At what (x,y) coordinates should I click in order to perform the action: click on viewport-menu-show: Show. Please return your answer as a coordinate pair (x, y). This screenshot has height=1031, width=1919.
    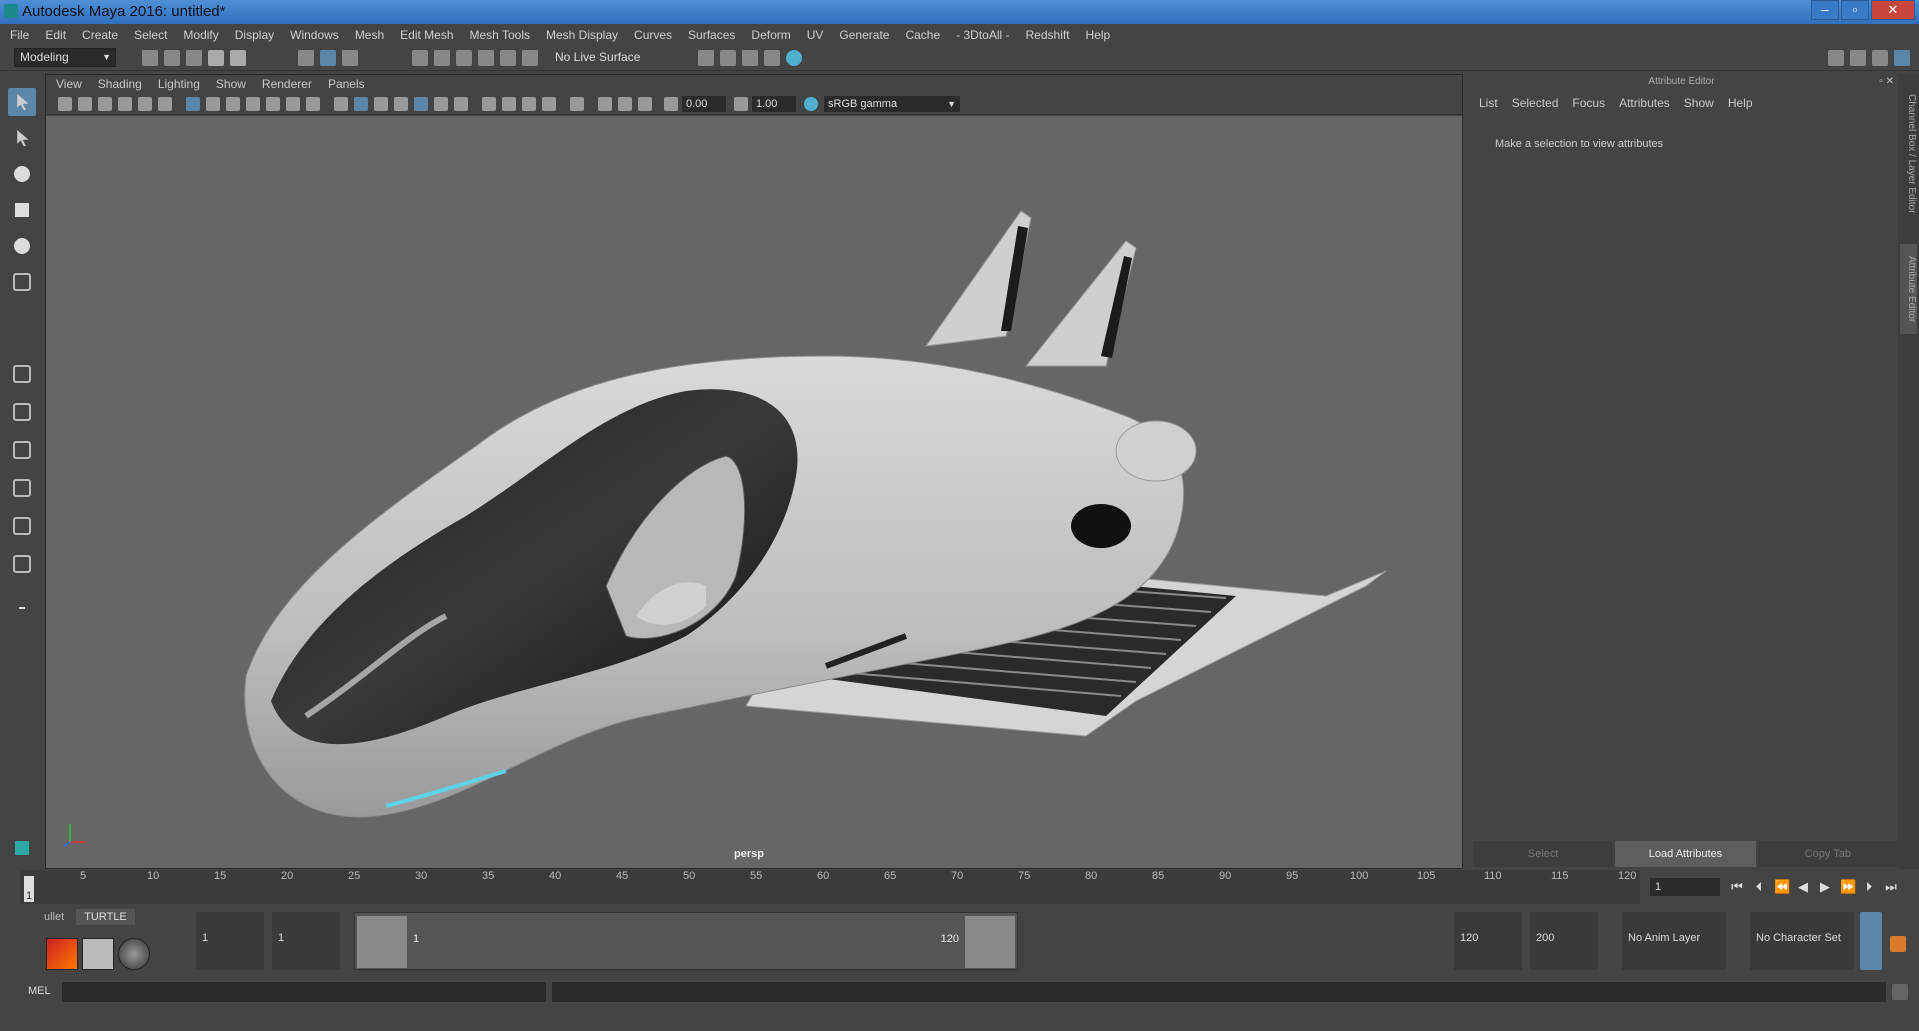
    Looking at the image, I should click on (231, 84).